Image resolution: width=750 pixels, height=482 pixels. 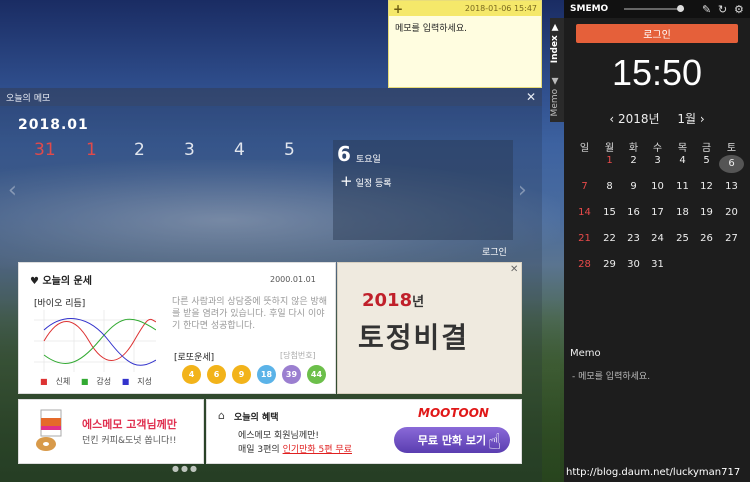 I want to click on calendar-day: 9, so click(x=633, y=186).